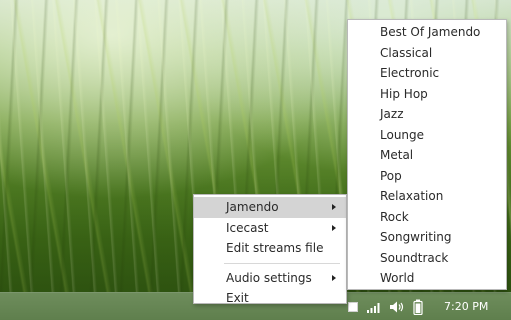  What do you see at coordinates (418, 307) in the screenshot?
I see `battery-icon` at bounding box center [418, 307].